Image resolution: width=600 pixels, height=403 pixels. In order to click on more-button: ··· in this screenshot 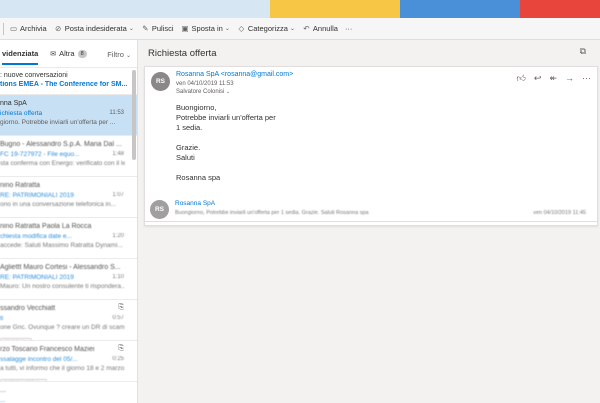, I will do `click(349, 28)`.